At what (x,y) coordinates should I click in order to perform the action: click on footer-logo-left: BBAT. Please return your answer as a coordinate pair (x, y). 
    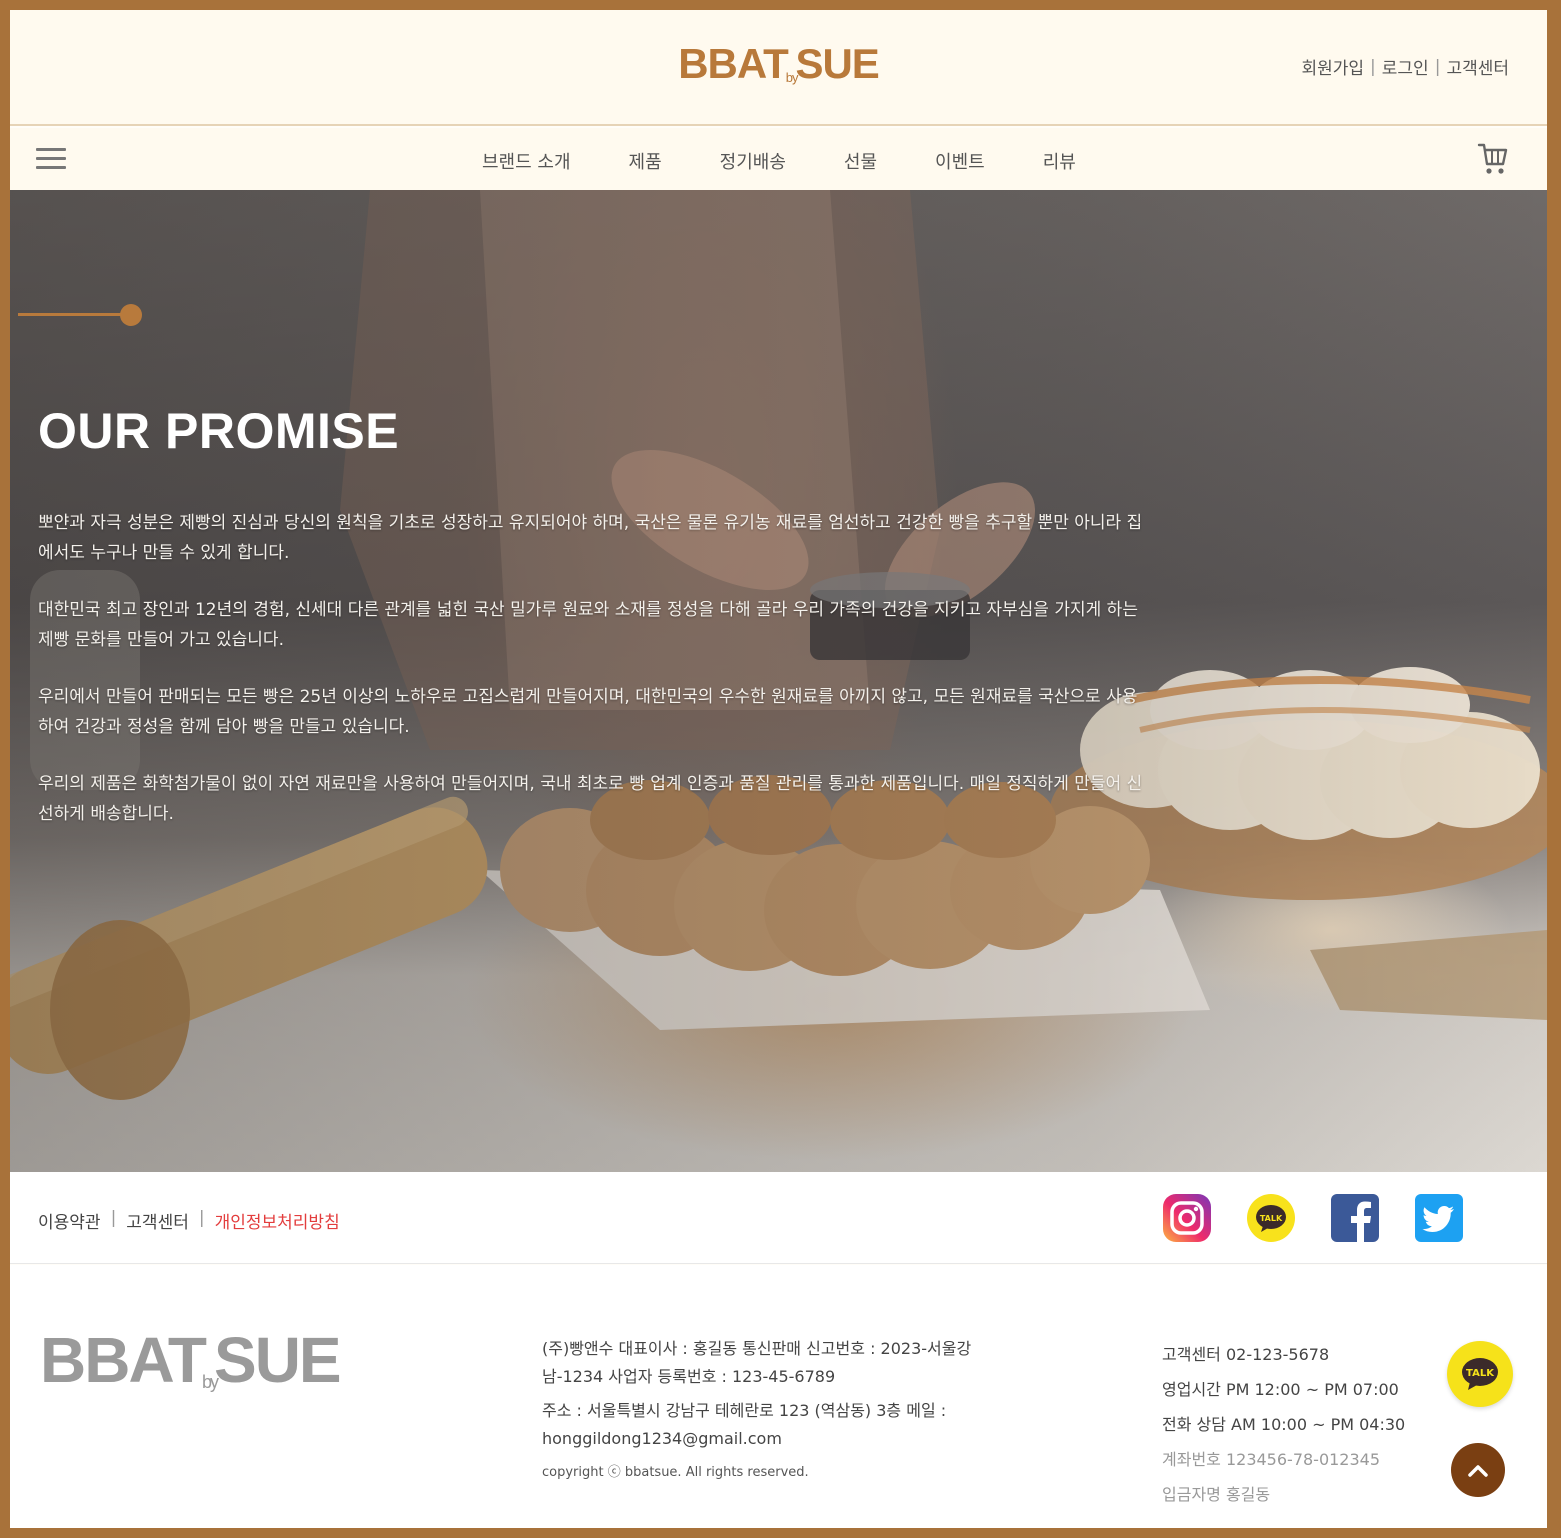
    Looking at the image, I should click on (123, 1360).